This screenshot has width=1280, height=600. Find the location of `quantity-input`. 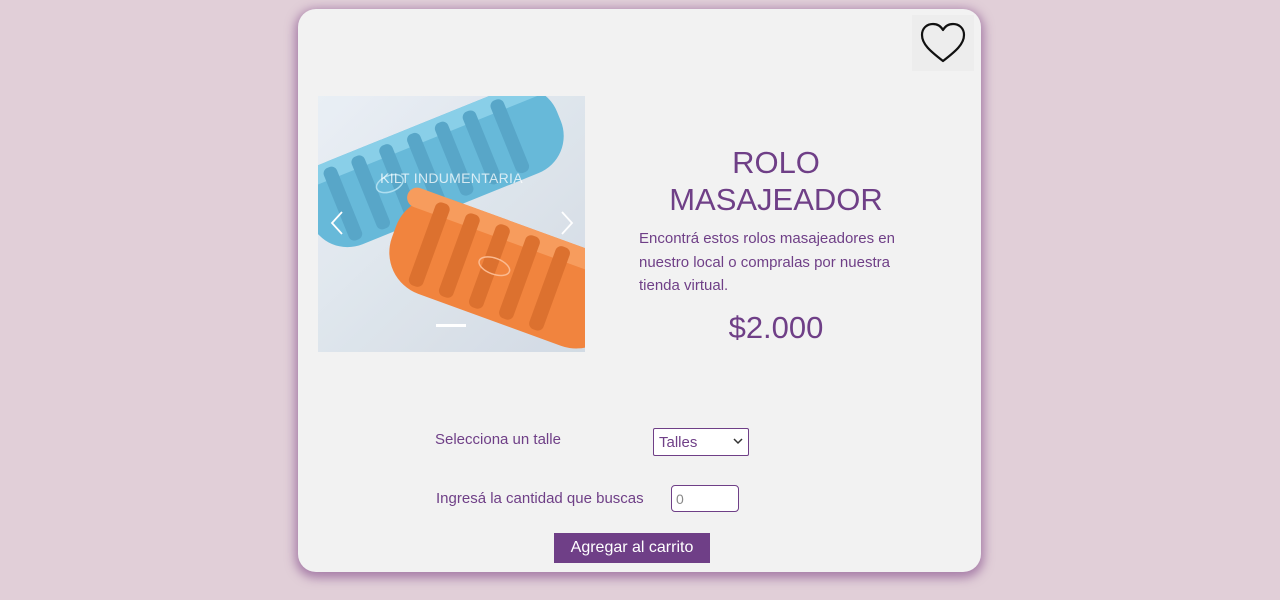

quantity-input is located at coordinates (705, 498).